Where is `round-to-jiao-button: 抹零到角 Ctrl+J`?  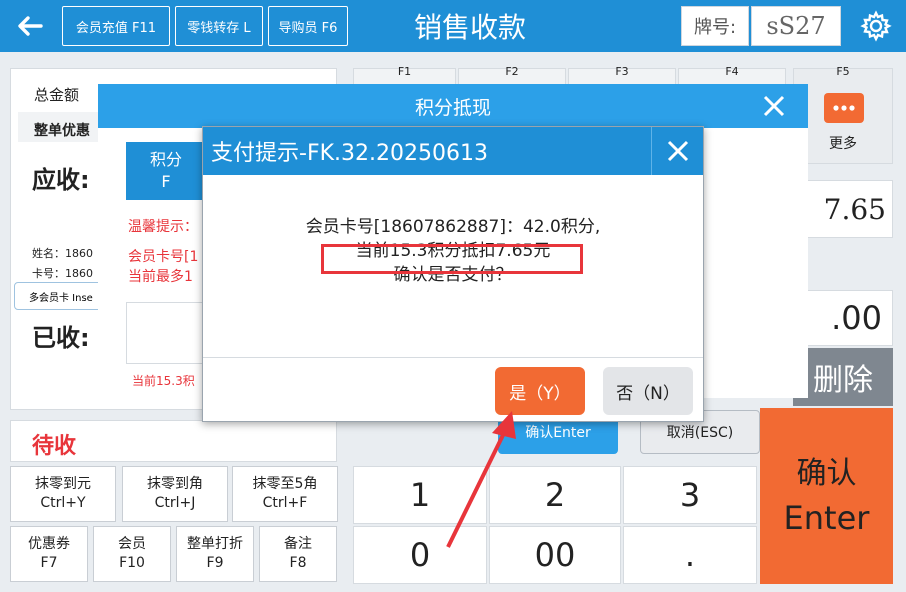 round-to-jiao-button: 抹零到角 Ctrl+J is located at coordinates (175, 494).